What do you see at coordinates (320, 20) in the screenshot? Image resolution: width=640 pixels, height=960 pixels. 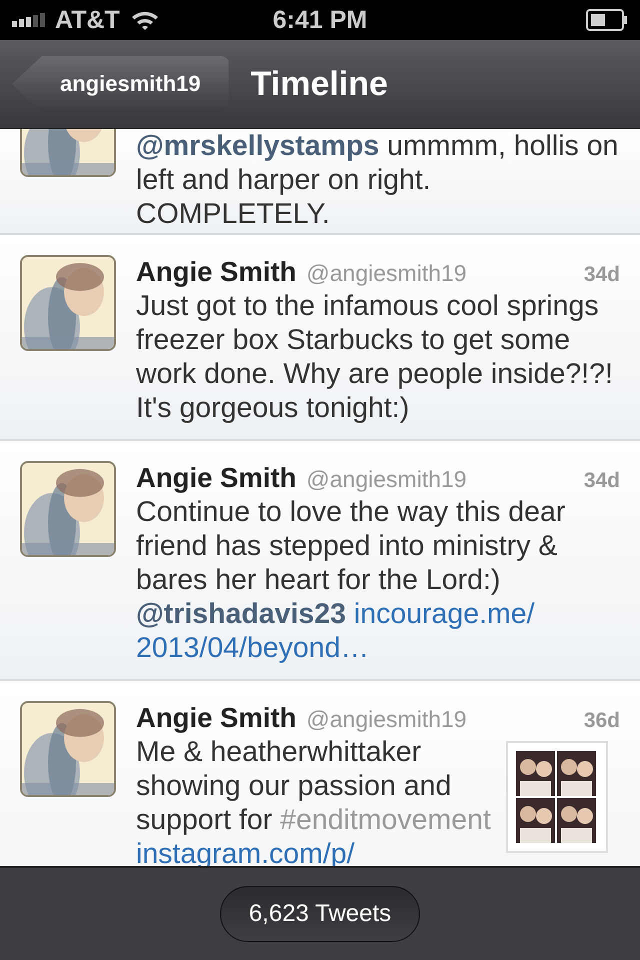 I see `clock-time: 6:41 PM` at bounding box center [320, 20].